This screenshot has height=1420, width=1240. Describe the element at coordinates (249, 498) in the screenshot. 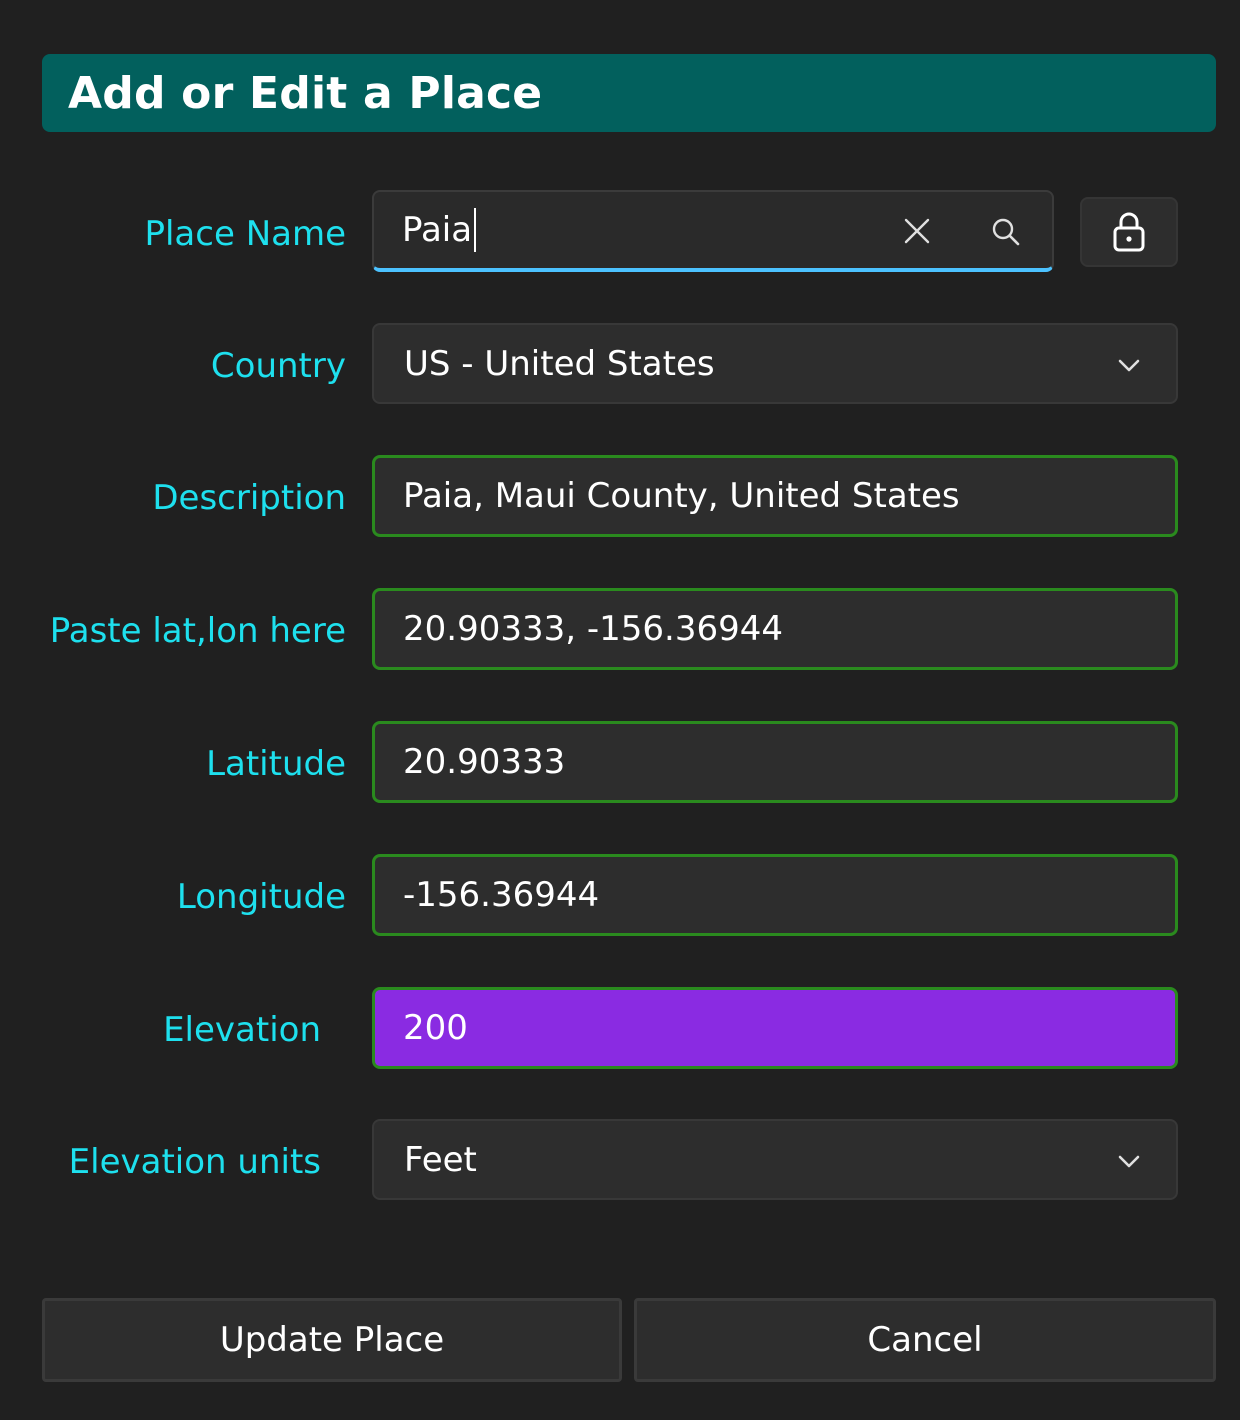

I see `description-label: Description` at that location.